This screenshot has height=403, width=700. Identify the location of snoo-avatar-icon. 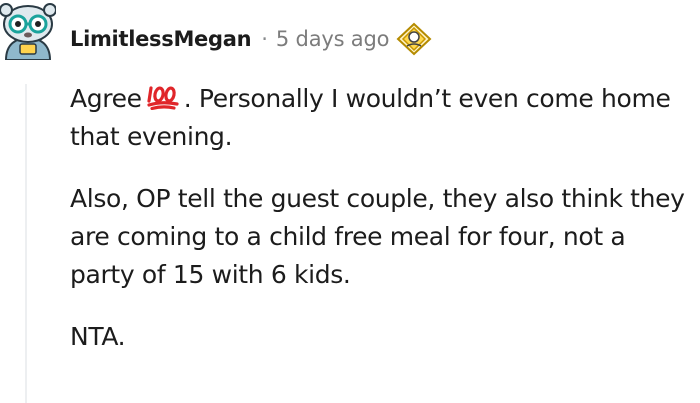
(28, 30).